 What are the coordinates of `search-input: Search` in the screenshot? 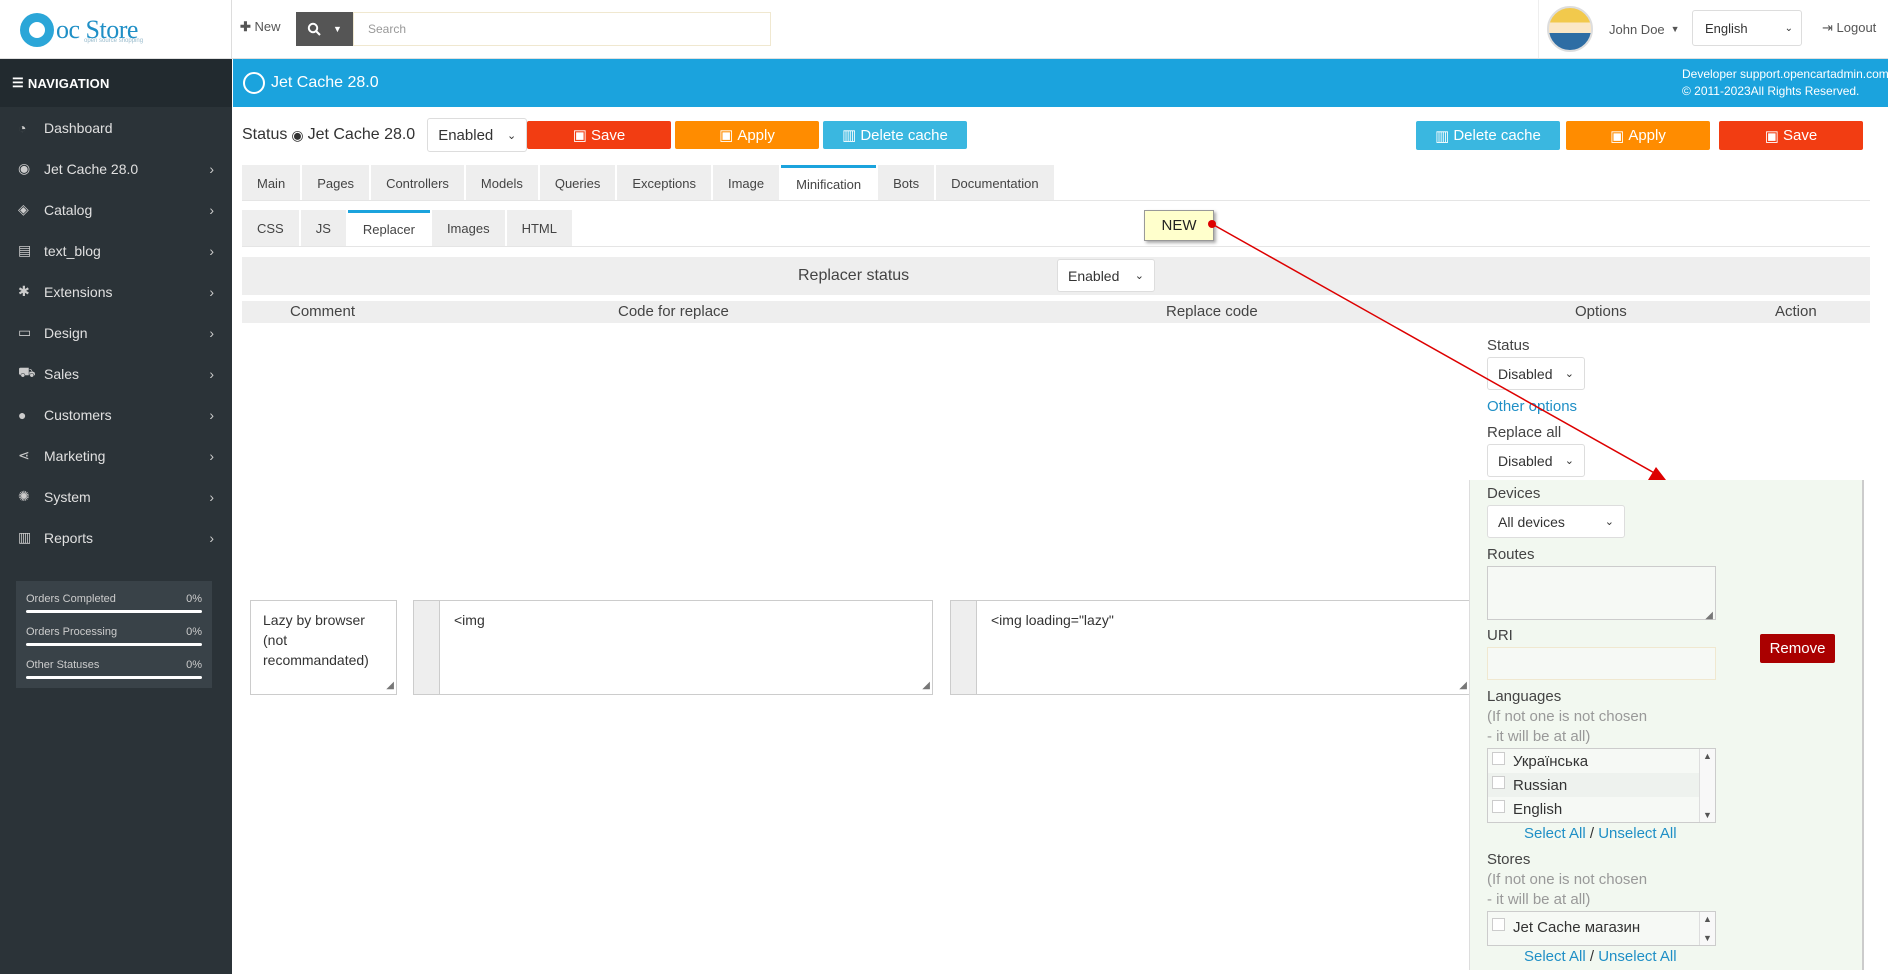 It's located at (562, 29).